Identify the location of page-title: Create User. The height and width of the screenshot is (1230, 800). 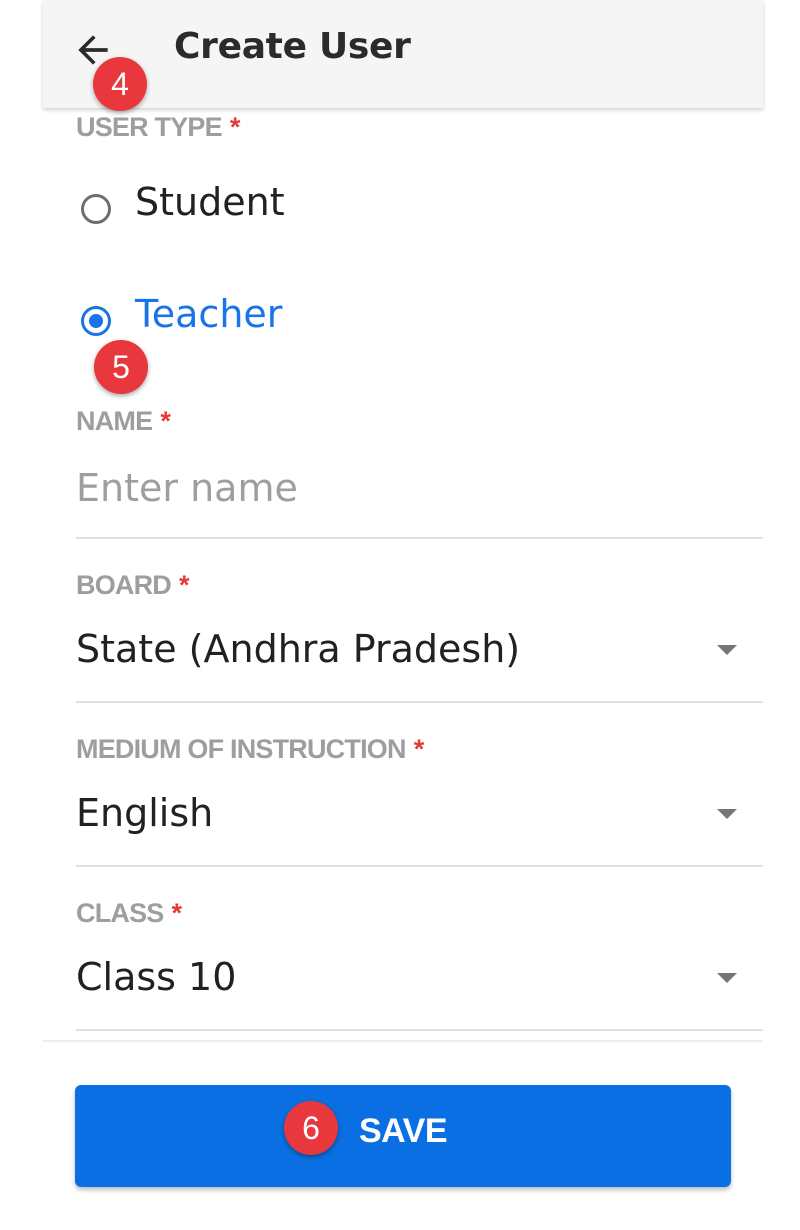
(292, 46).